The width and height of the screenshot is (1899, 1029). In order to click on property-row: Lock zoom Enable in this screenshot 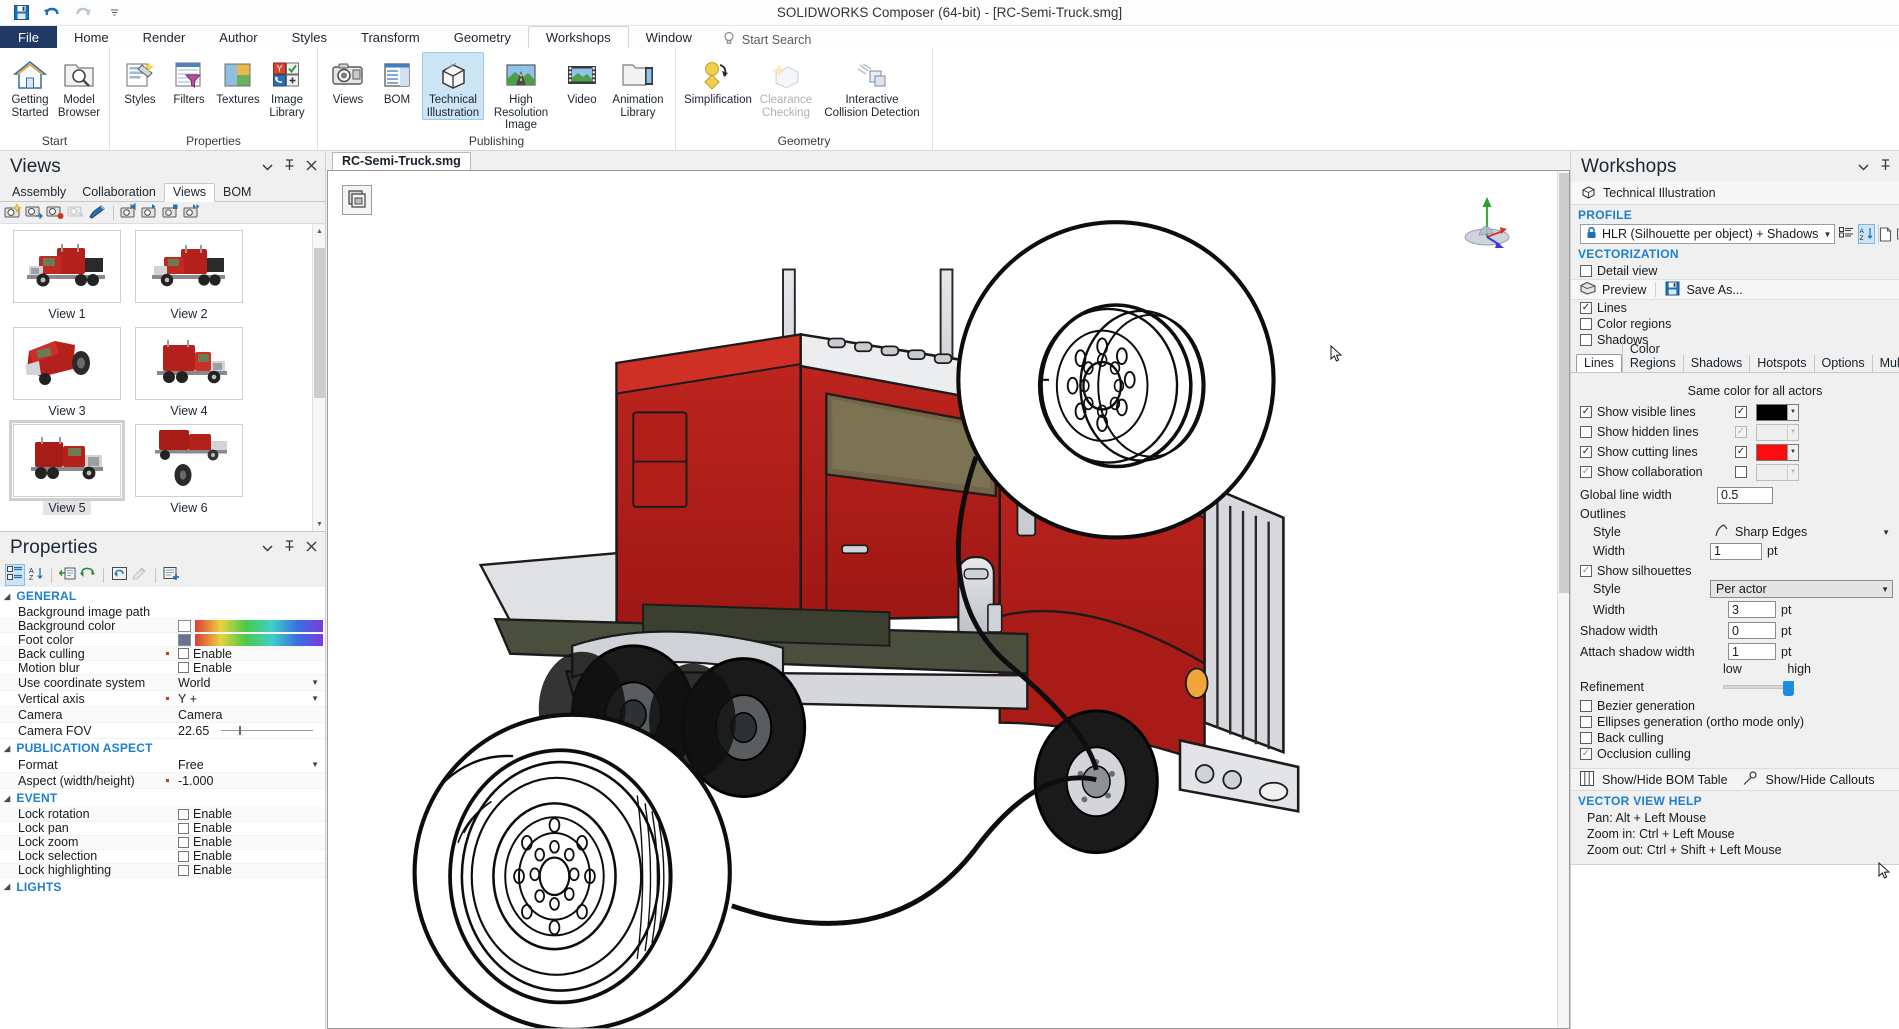, I will do `click(162, 842)`.